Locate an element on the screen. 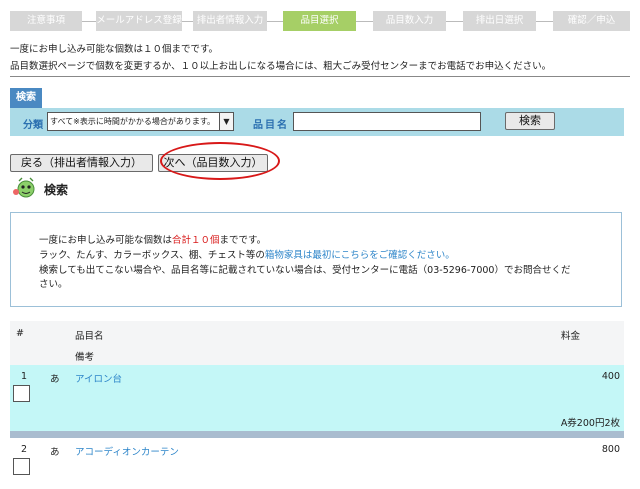 The height and width of the screenshot is (489, 640). step-item-count: 品目数入力 is located at coordinates (409, 21).